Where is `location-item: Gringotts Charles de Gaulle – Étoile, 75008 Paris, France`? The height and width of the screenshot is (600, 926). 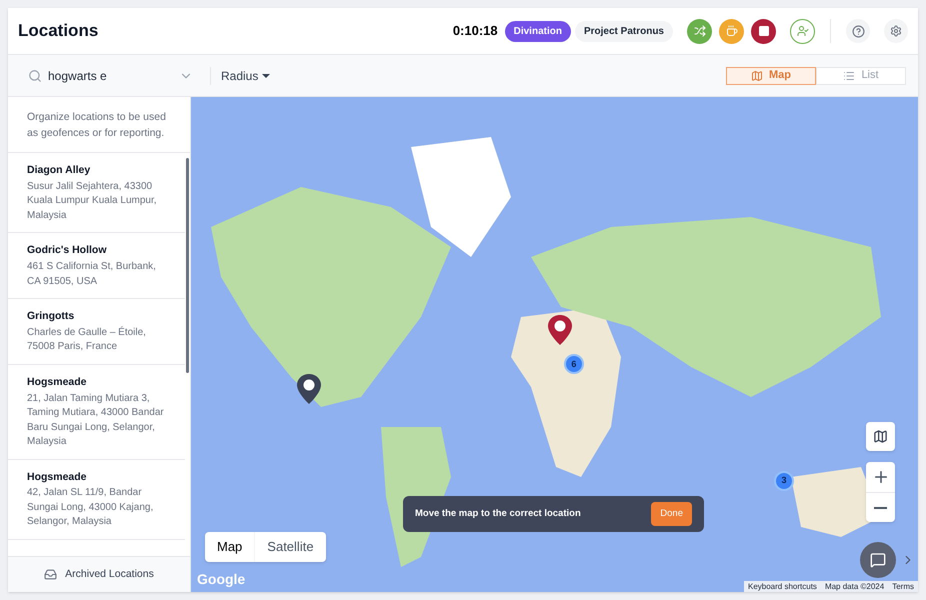
location-item: Gringotts Charles de Gaulle – Étoile, 75008 Paris, France is located at coordinates (96, 332).